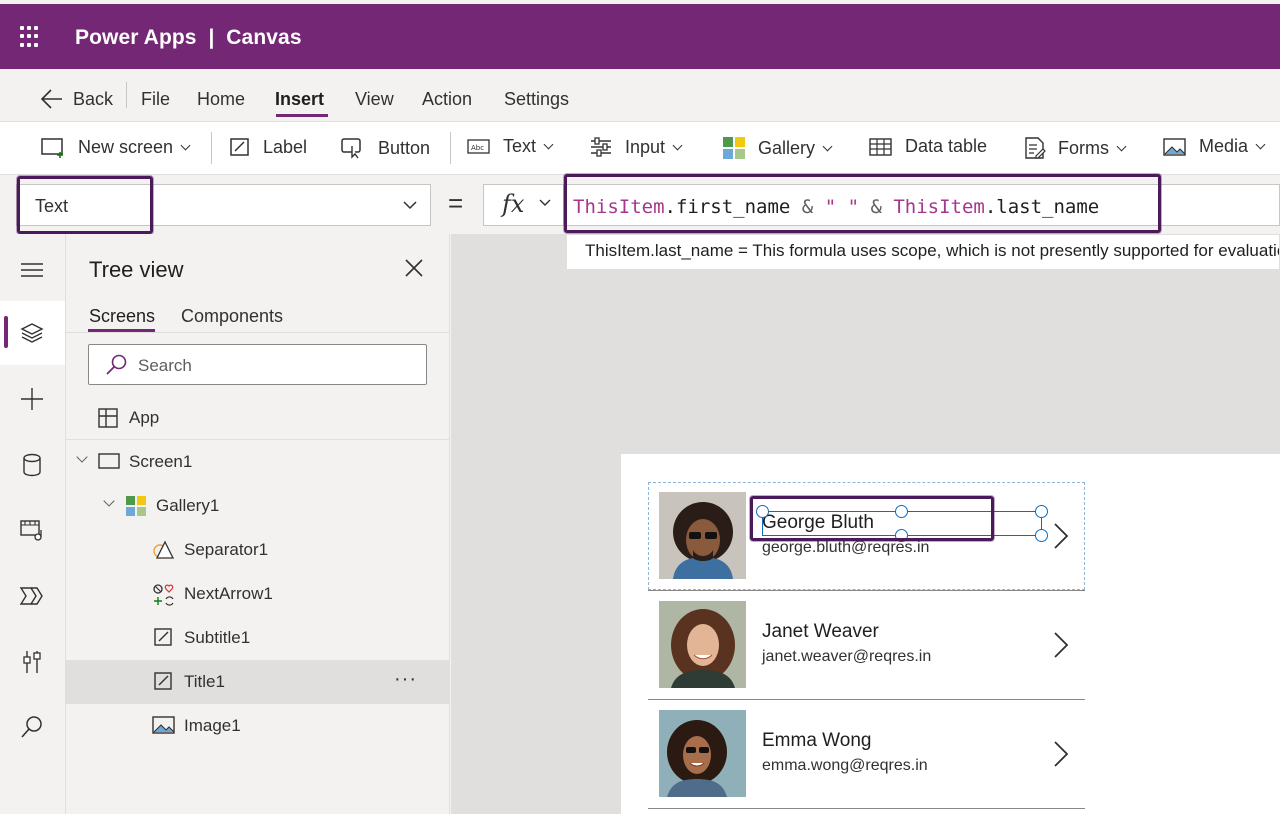 The width and height of the screenshot is (1280, 814). I want to click on app-icon, so click(108, 418).